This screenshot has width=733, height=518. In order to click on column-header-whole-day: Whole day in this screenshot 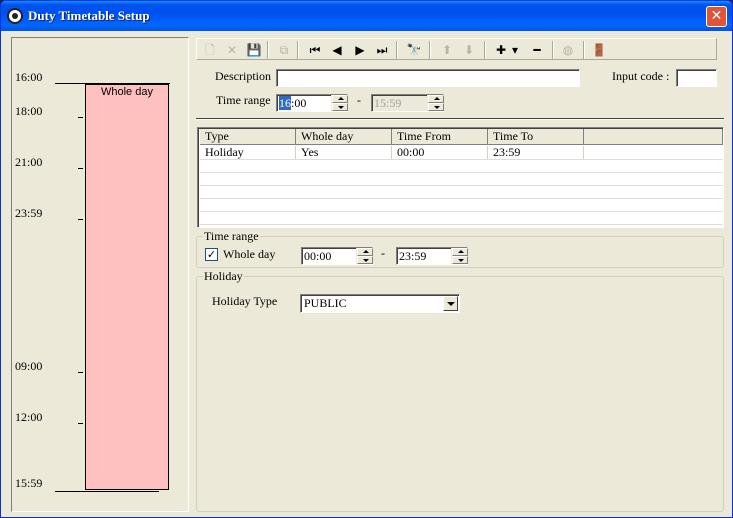, I will do `click(344, 137)`.